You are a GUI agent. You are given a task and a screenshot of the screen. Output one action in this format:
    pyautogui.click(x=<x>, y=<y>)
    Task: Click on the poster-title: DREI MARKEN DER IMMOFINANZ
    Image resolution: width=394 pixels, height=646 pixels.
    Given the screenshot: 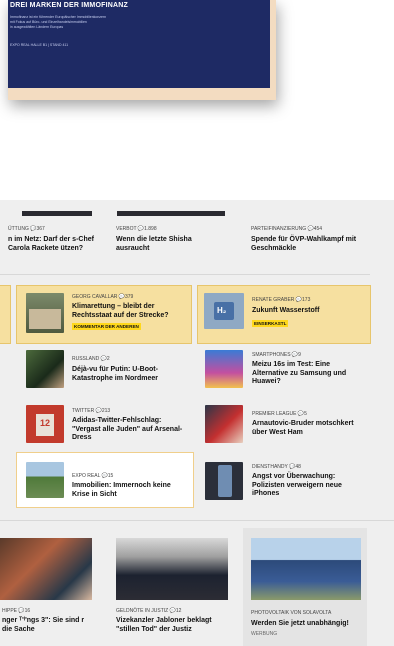 What is the action you would take?
    pyautogui.click(x=69, y=5)
    